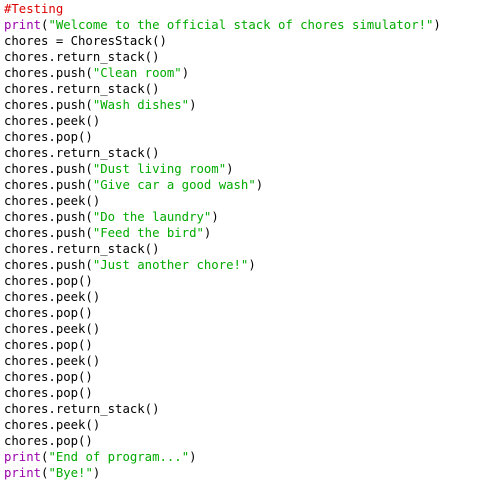  I want to click on code-text: chores = ChoresStack(), so click(85, 41).